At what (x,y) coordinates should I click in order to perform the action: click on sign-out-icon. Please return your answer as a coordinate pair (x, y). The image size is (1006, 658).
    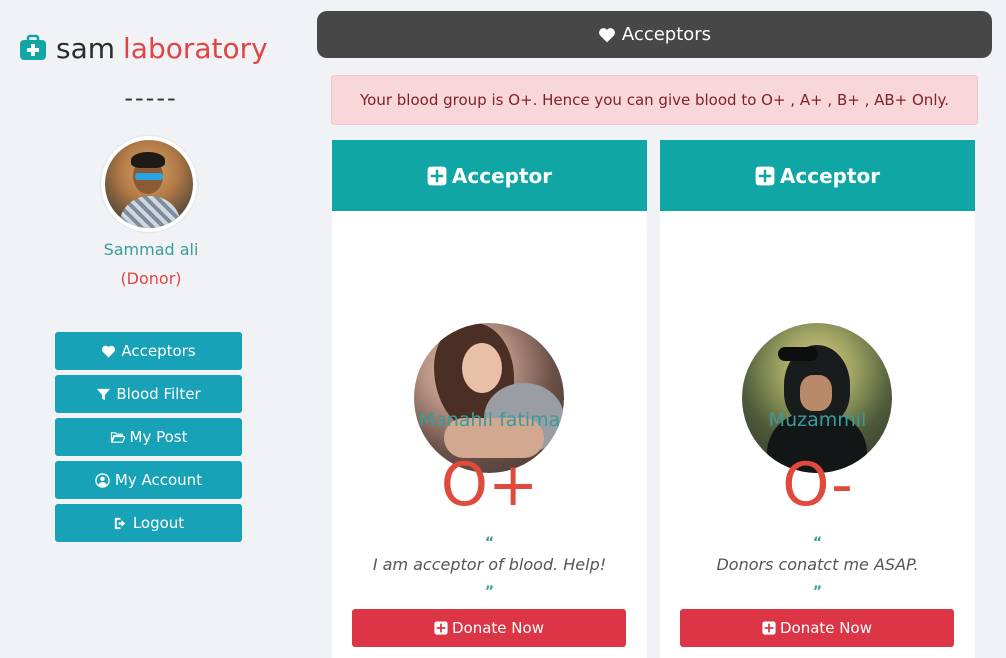
    Looking at the image, I should click on (119, 523).